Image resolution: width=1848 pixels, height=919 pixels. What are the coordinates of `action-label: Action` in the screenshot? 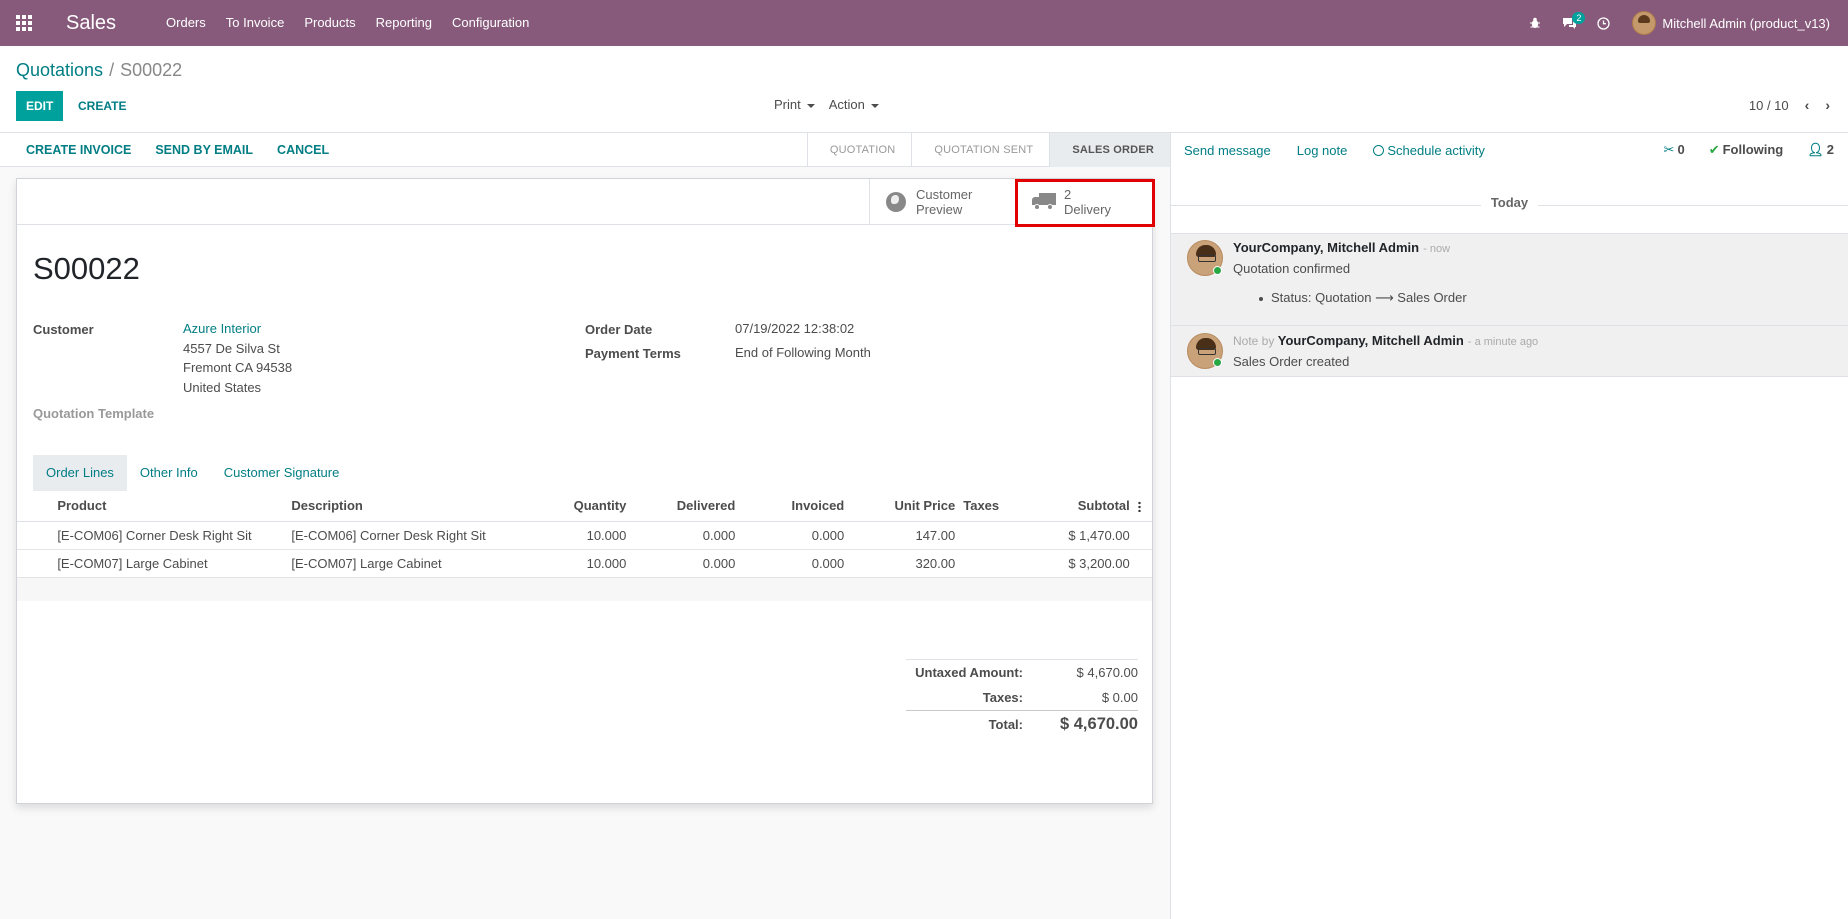 It's located at (846, 104).